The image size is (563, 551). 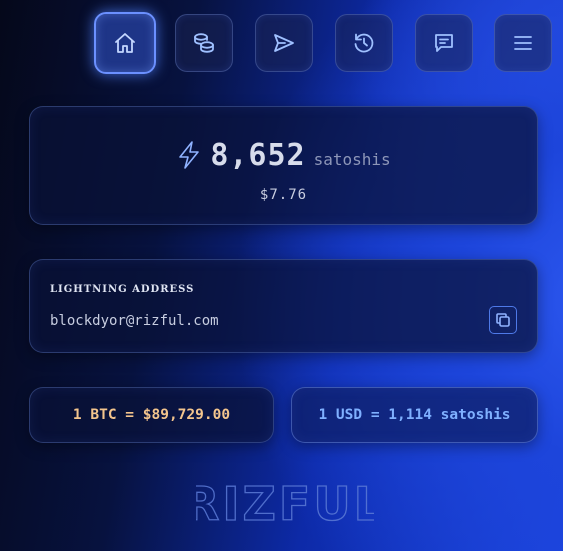 I want to click on nav-menu-button, so click(x=523, y=43).